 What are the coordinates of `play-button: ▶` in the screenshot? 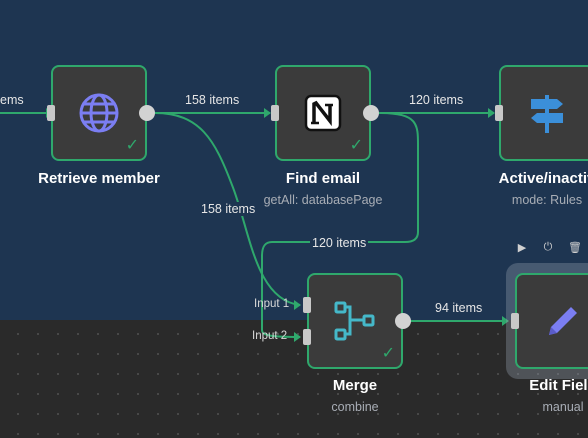 It's located at (522, 247).